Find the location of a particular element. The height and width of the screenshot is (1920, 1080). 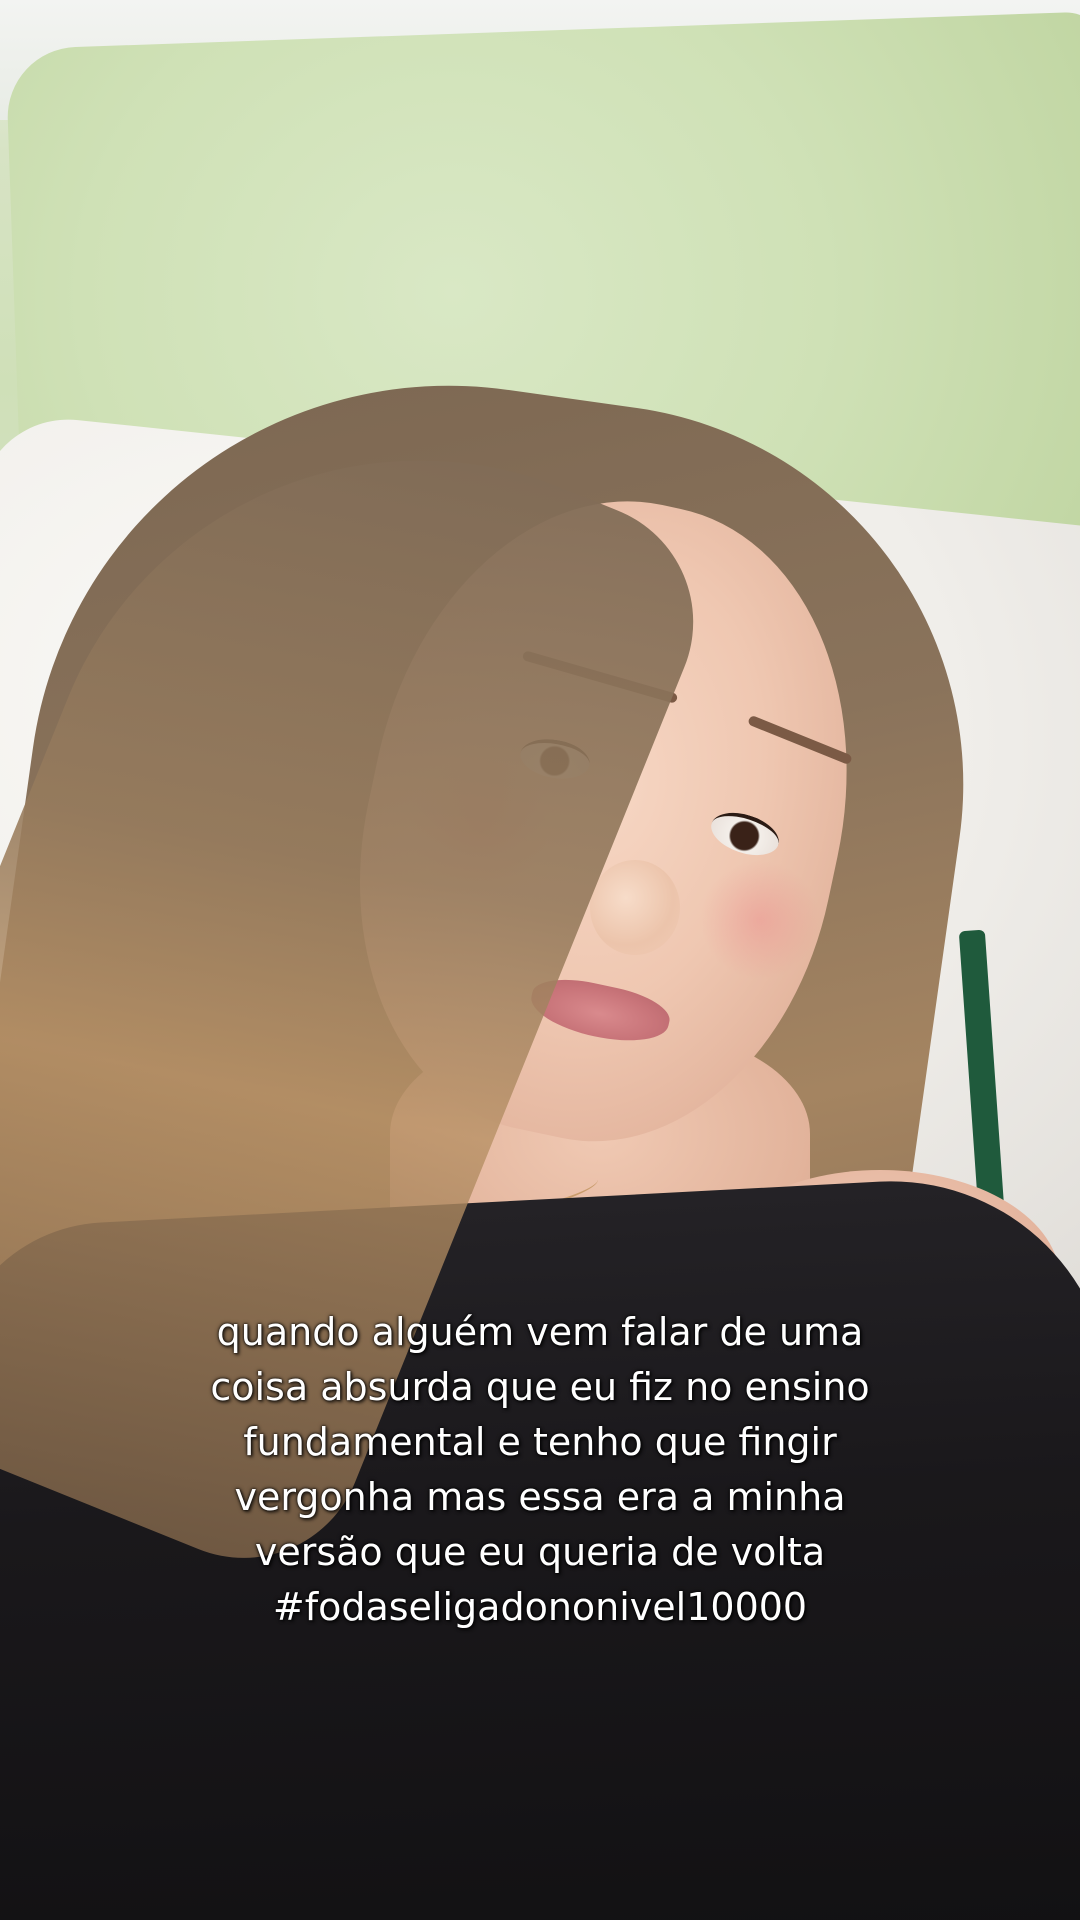

caption-line-2: coisa absurda que eu fiz no ensino is located at coordinates (540, 1387).